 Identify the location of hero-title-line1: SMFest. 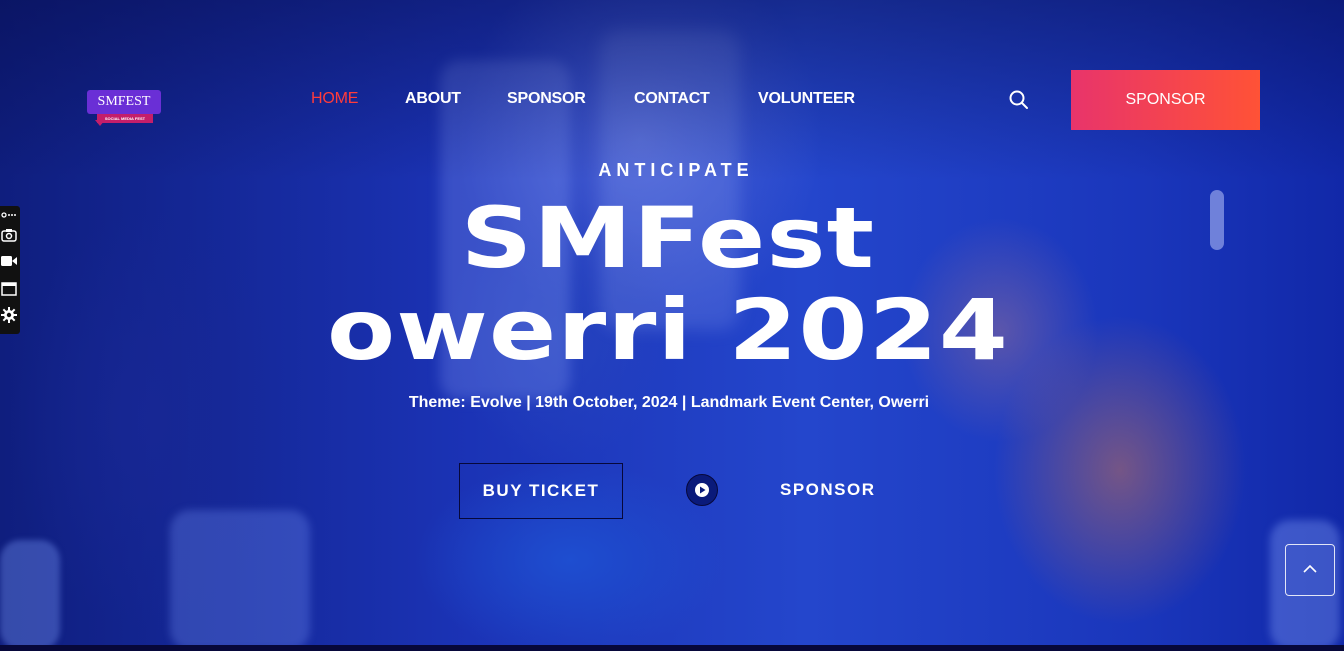
(668, 238).